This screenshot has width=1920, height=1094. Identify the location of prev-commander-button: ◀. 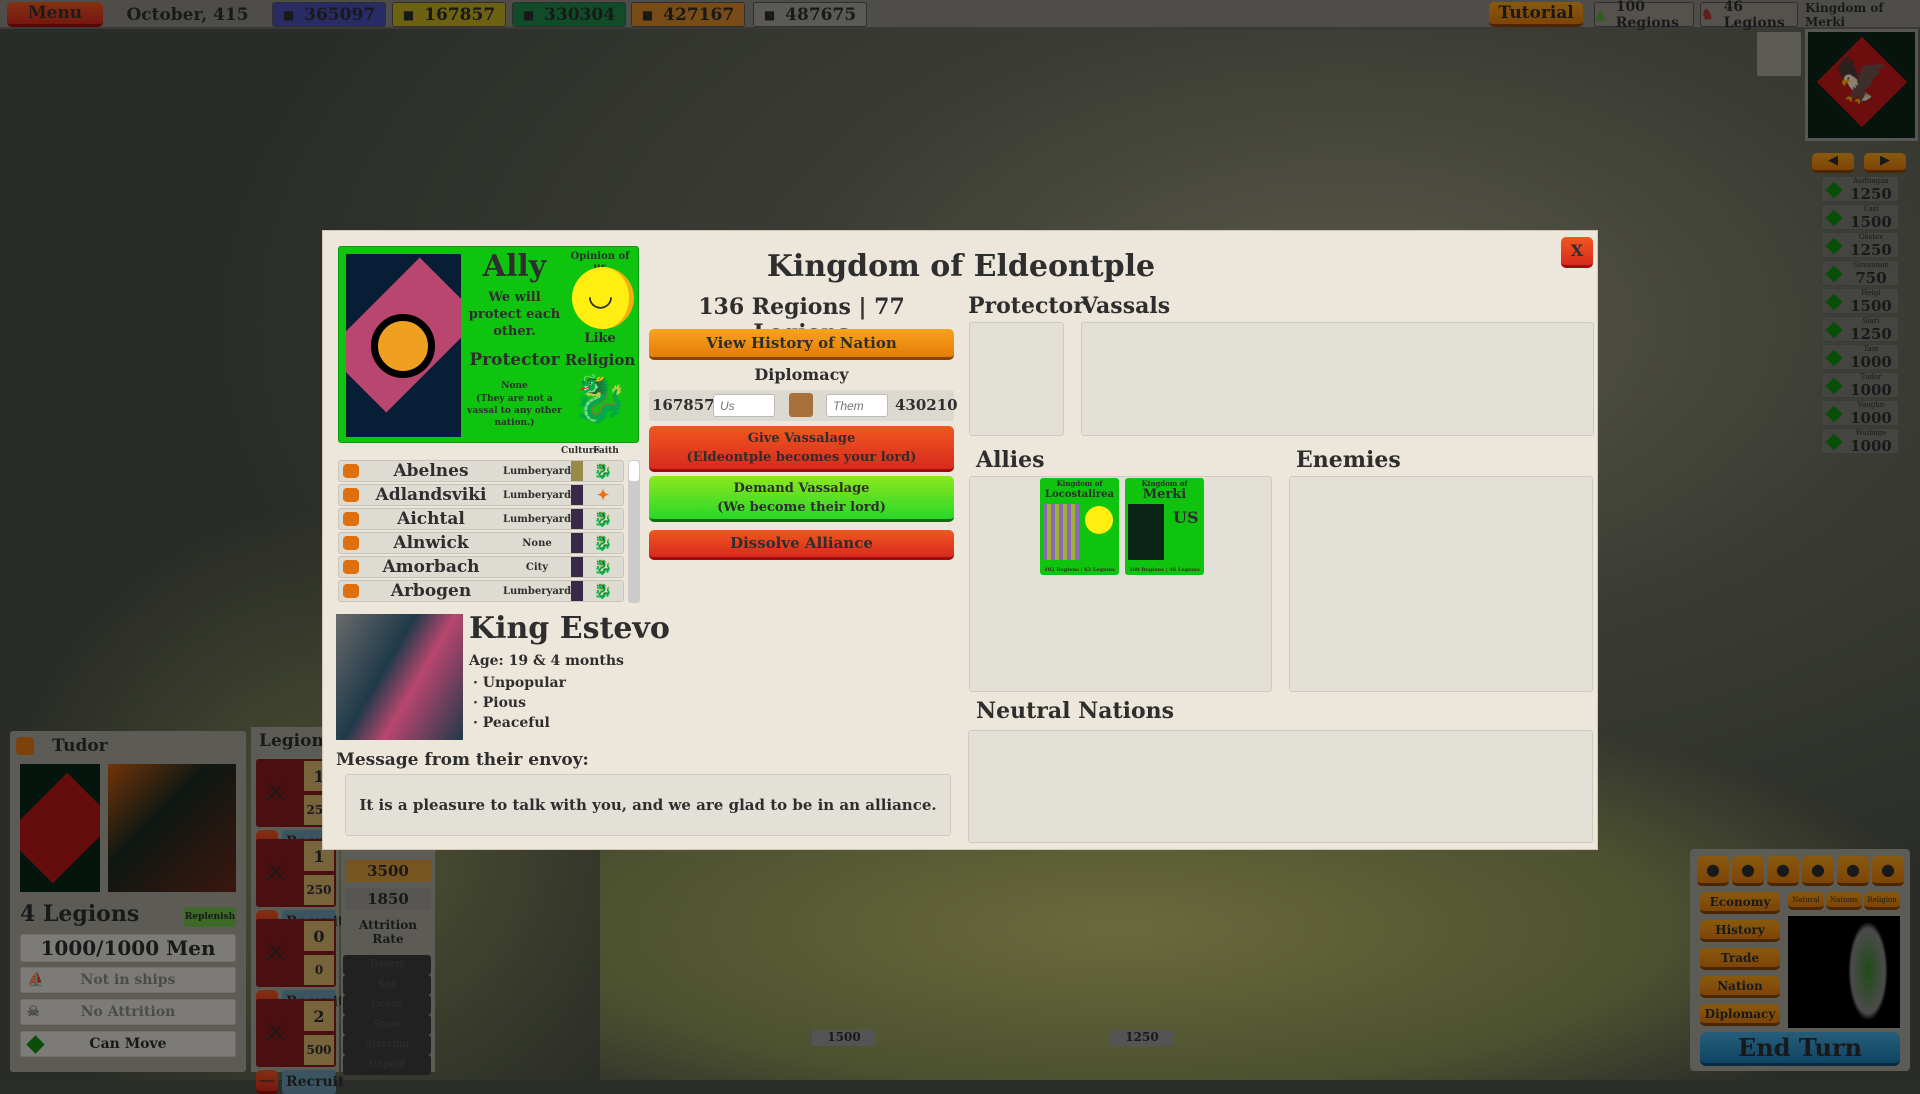
(1833, 163).